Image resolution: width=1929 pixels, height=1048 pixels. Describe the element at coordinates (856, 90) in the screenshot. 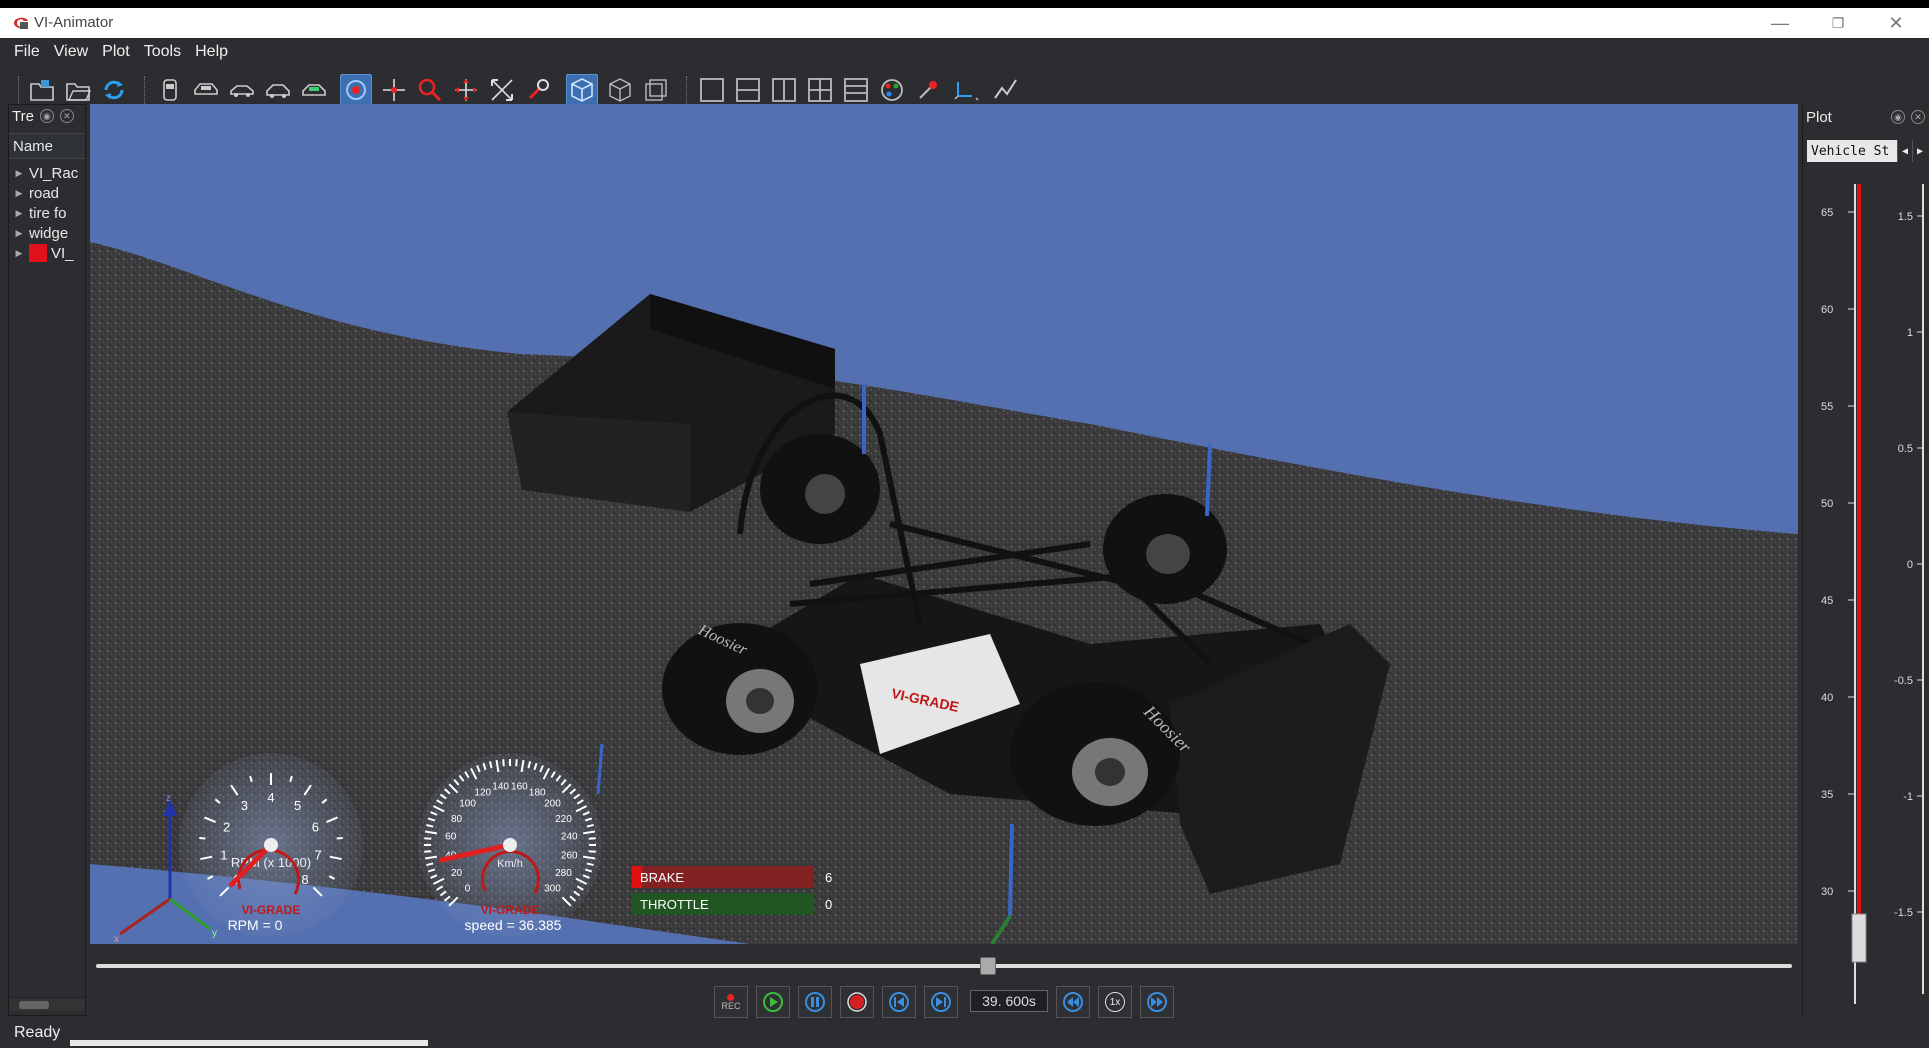

I see `layout-rows-button` at that location.